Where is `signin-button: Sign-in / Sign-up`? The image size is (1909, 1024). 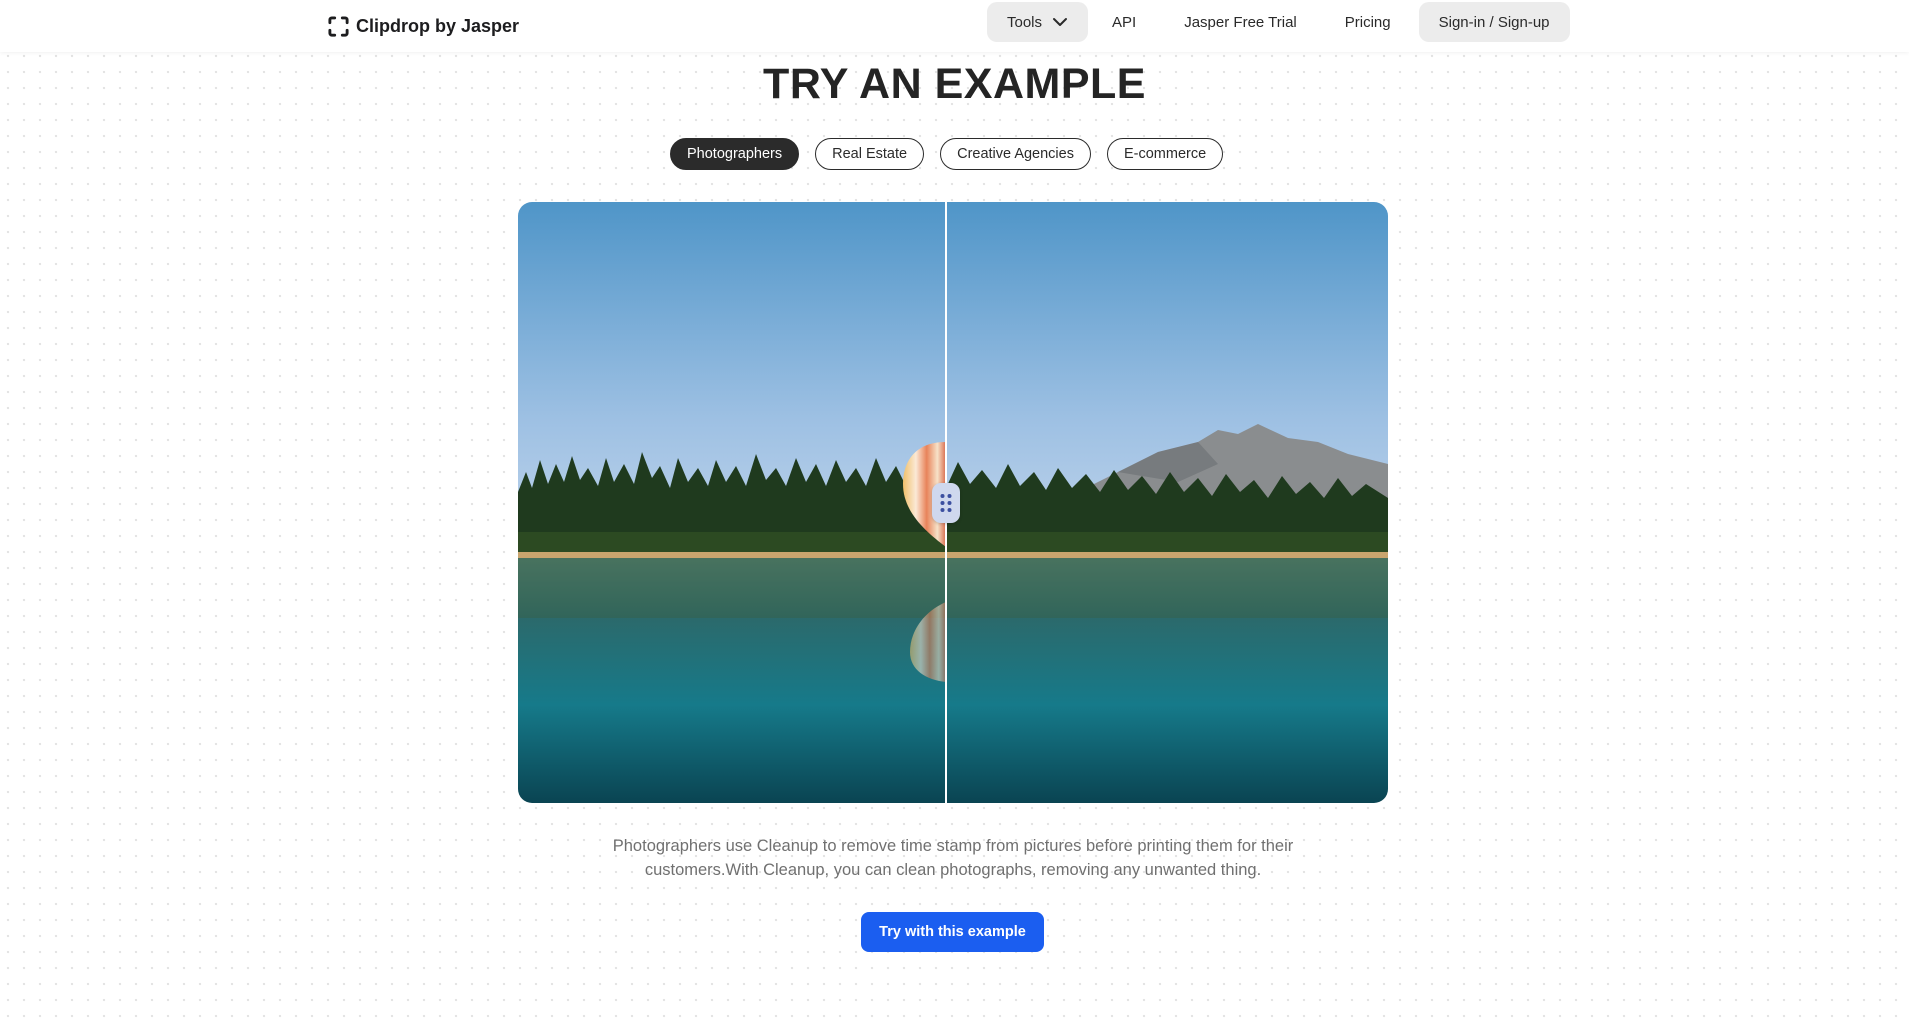
signin-button: Sign-in / Sign-up is located at coordinates (1494, 22).